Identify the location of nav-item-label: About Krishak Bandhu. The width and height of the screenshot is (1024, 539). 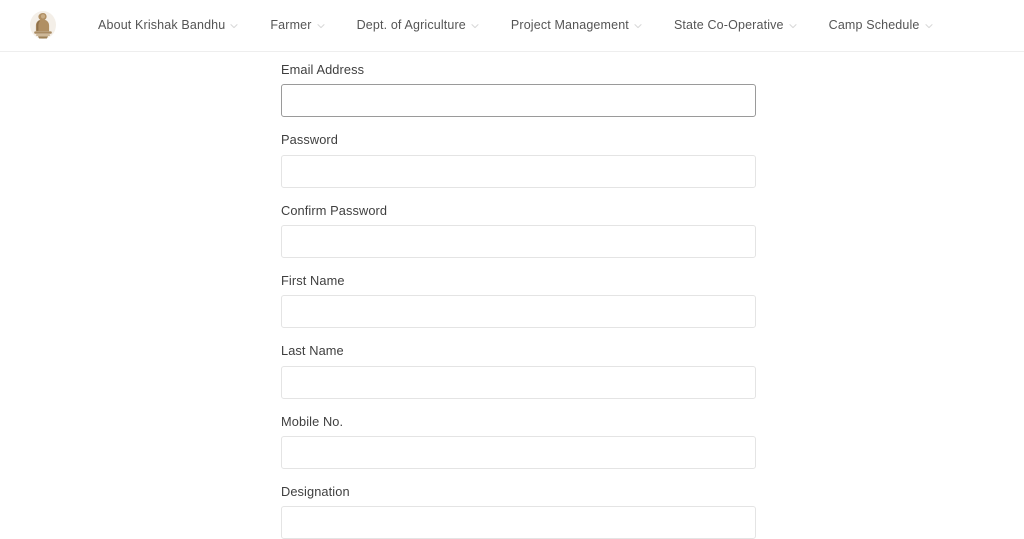
(162, 25).